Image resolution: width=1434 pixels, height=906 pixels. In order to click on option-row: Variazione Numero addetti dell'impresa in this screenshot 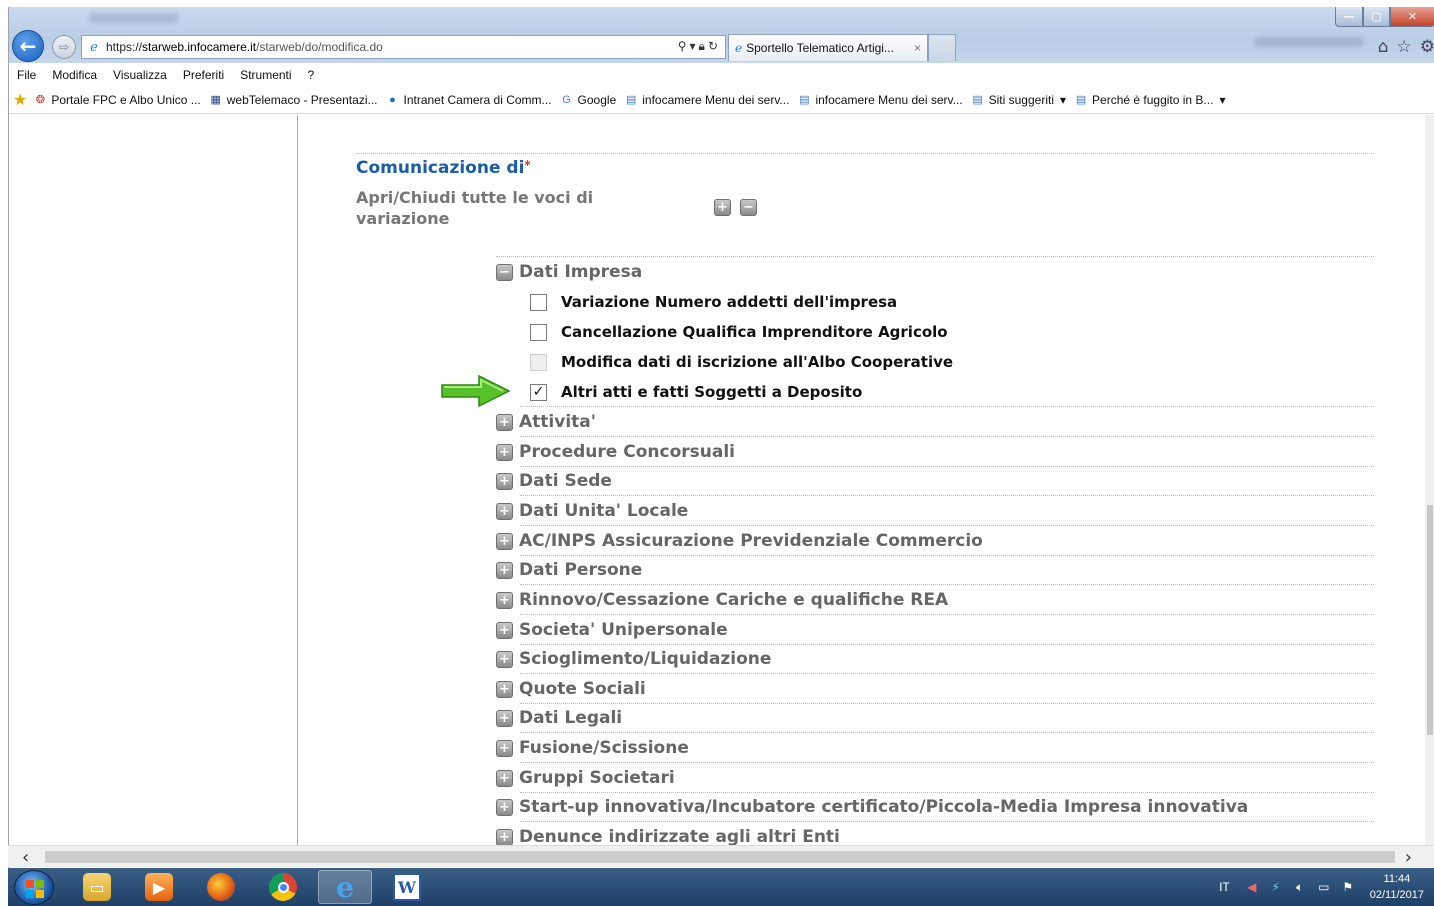, I will do `click(713, 302)`.